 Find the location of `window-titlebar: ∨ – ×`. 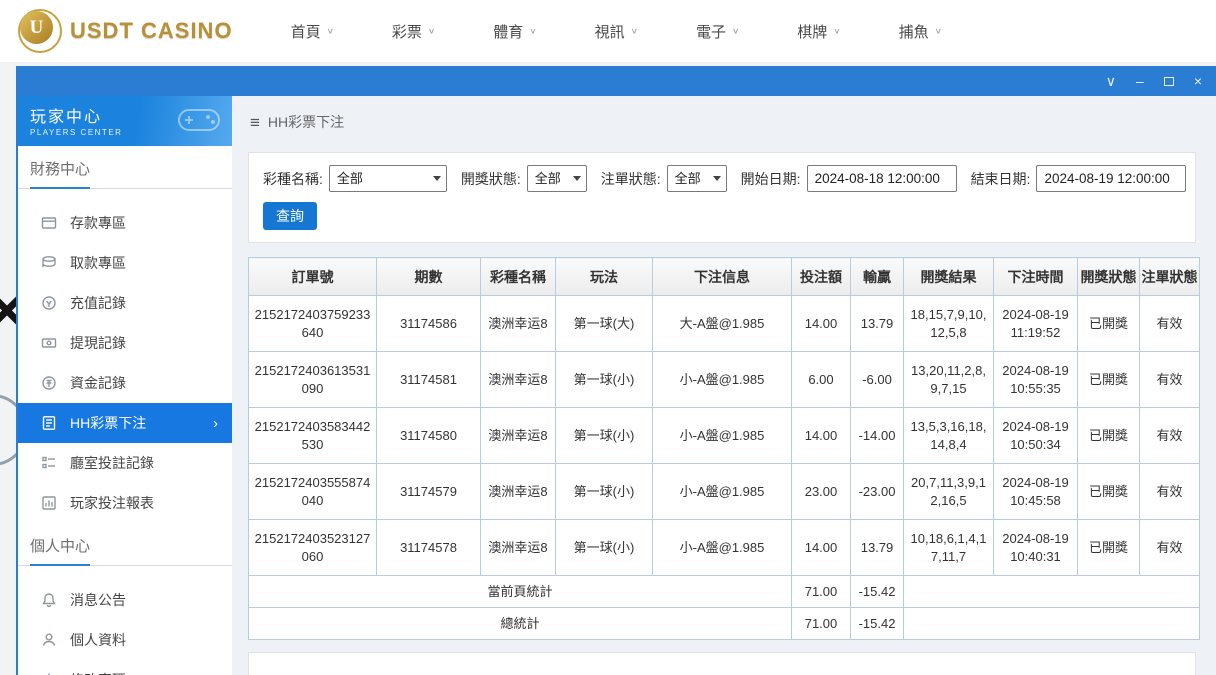

window-titlebar: ∨ – × is located at coordinates (617, 81).